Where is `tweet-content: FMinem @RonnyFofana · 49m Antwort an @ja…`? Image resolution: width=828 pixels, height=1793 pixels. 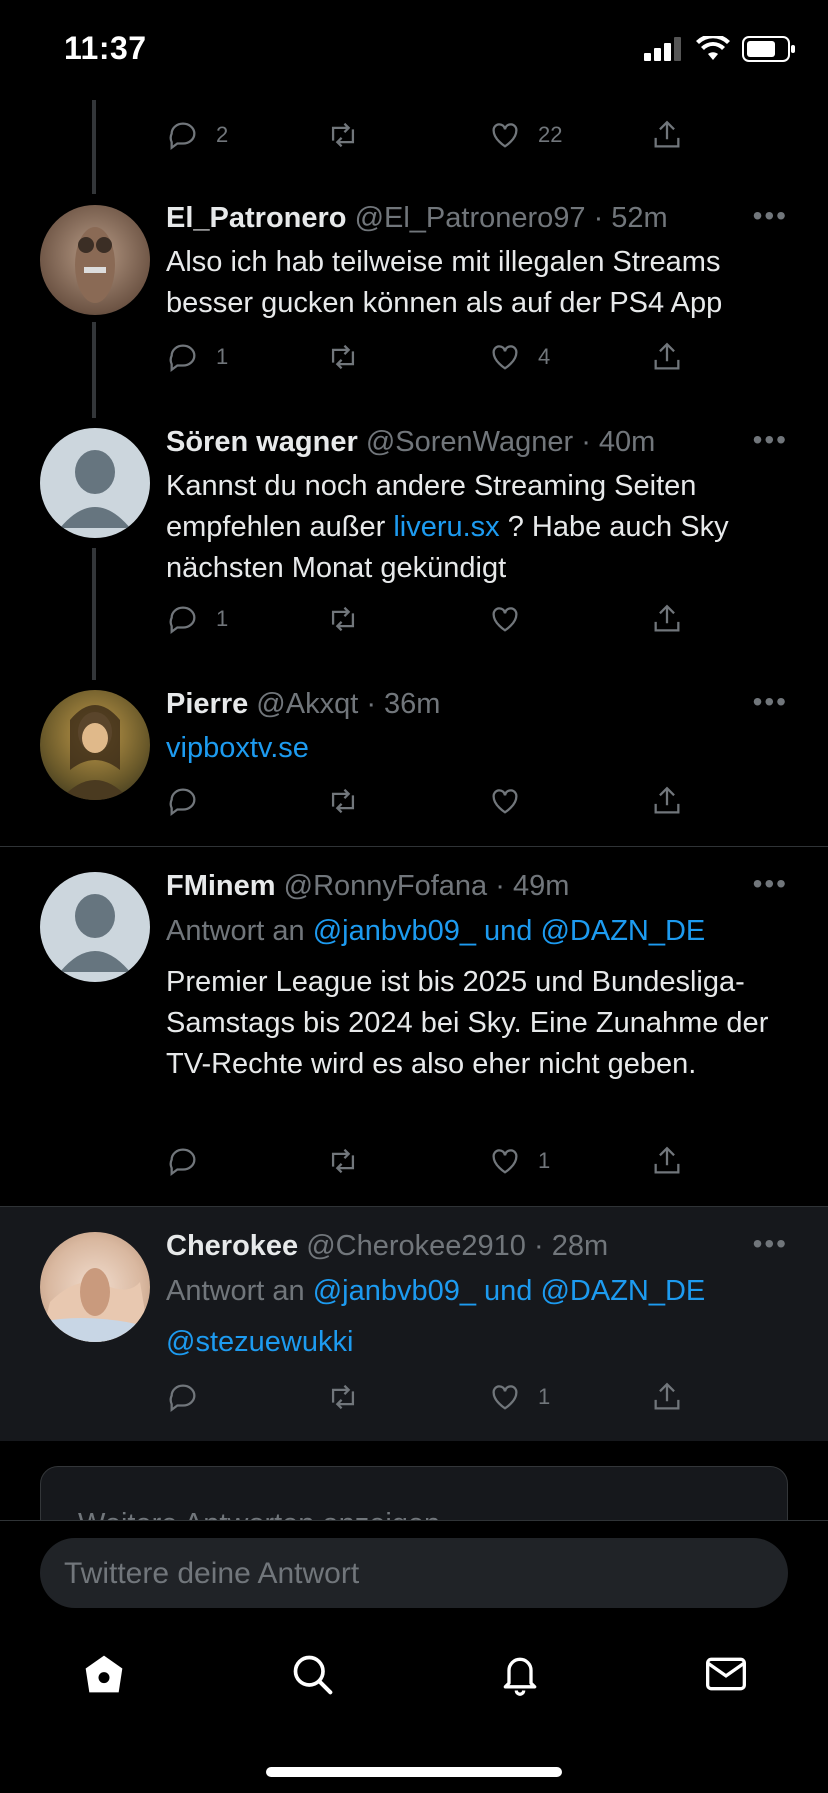 tweet-content: FMinem @RonnyFofana · 49m Antwort an @ja… is located at coordinates (479, 975).